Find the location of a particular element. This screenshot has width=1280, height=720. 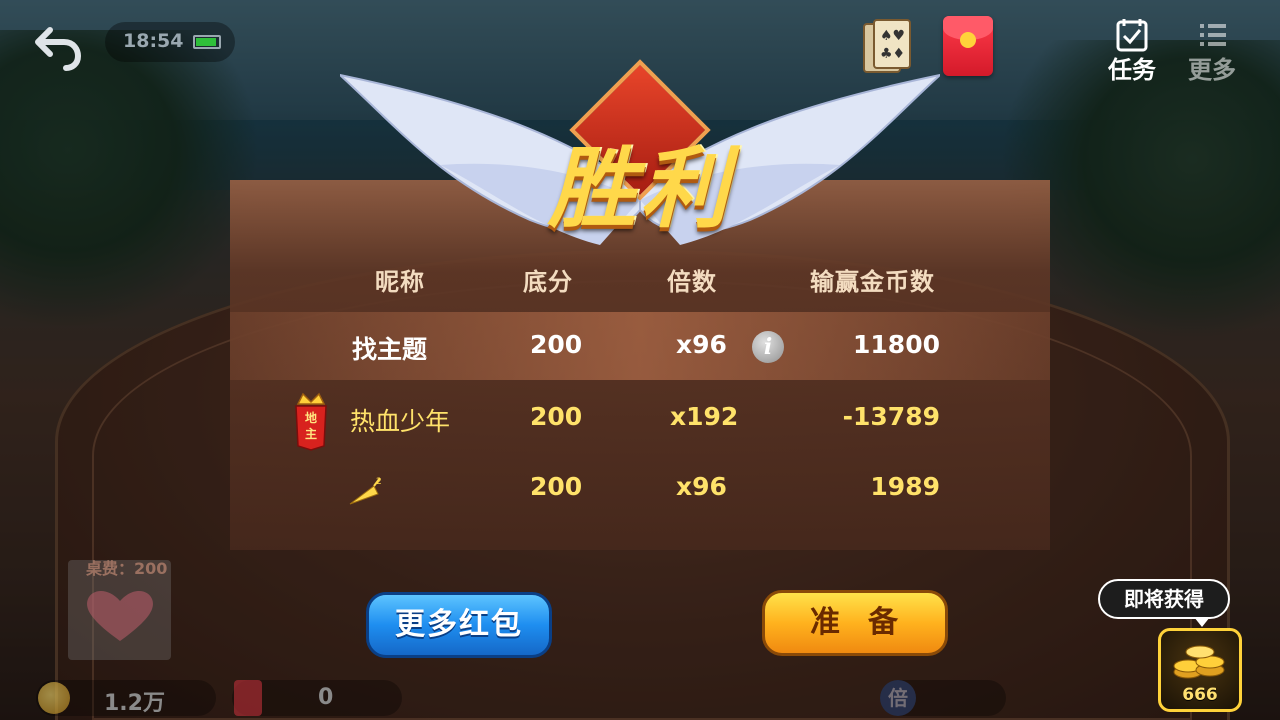

player-name: 热血少年 is located at coordinates (400, 421).